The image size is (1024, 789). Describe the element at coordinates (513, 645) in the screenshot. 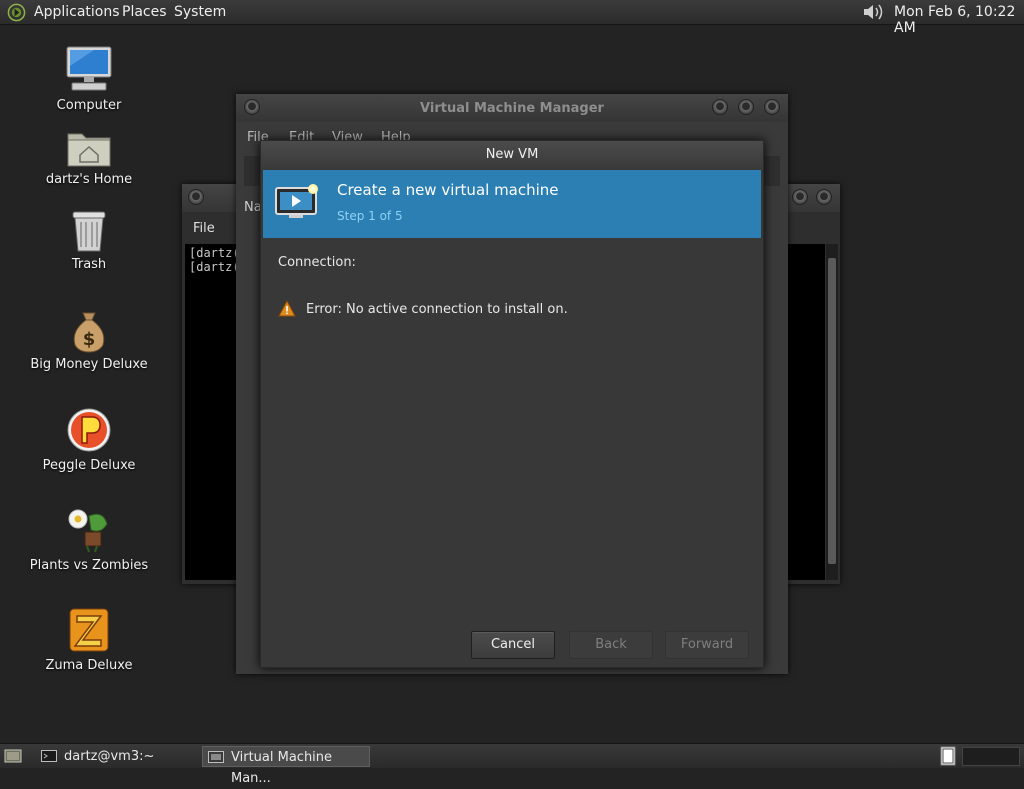

I see `cancel-button: Cancel` at that location.